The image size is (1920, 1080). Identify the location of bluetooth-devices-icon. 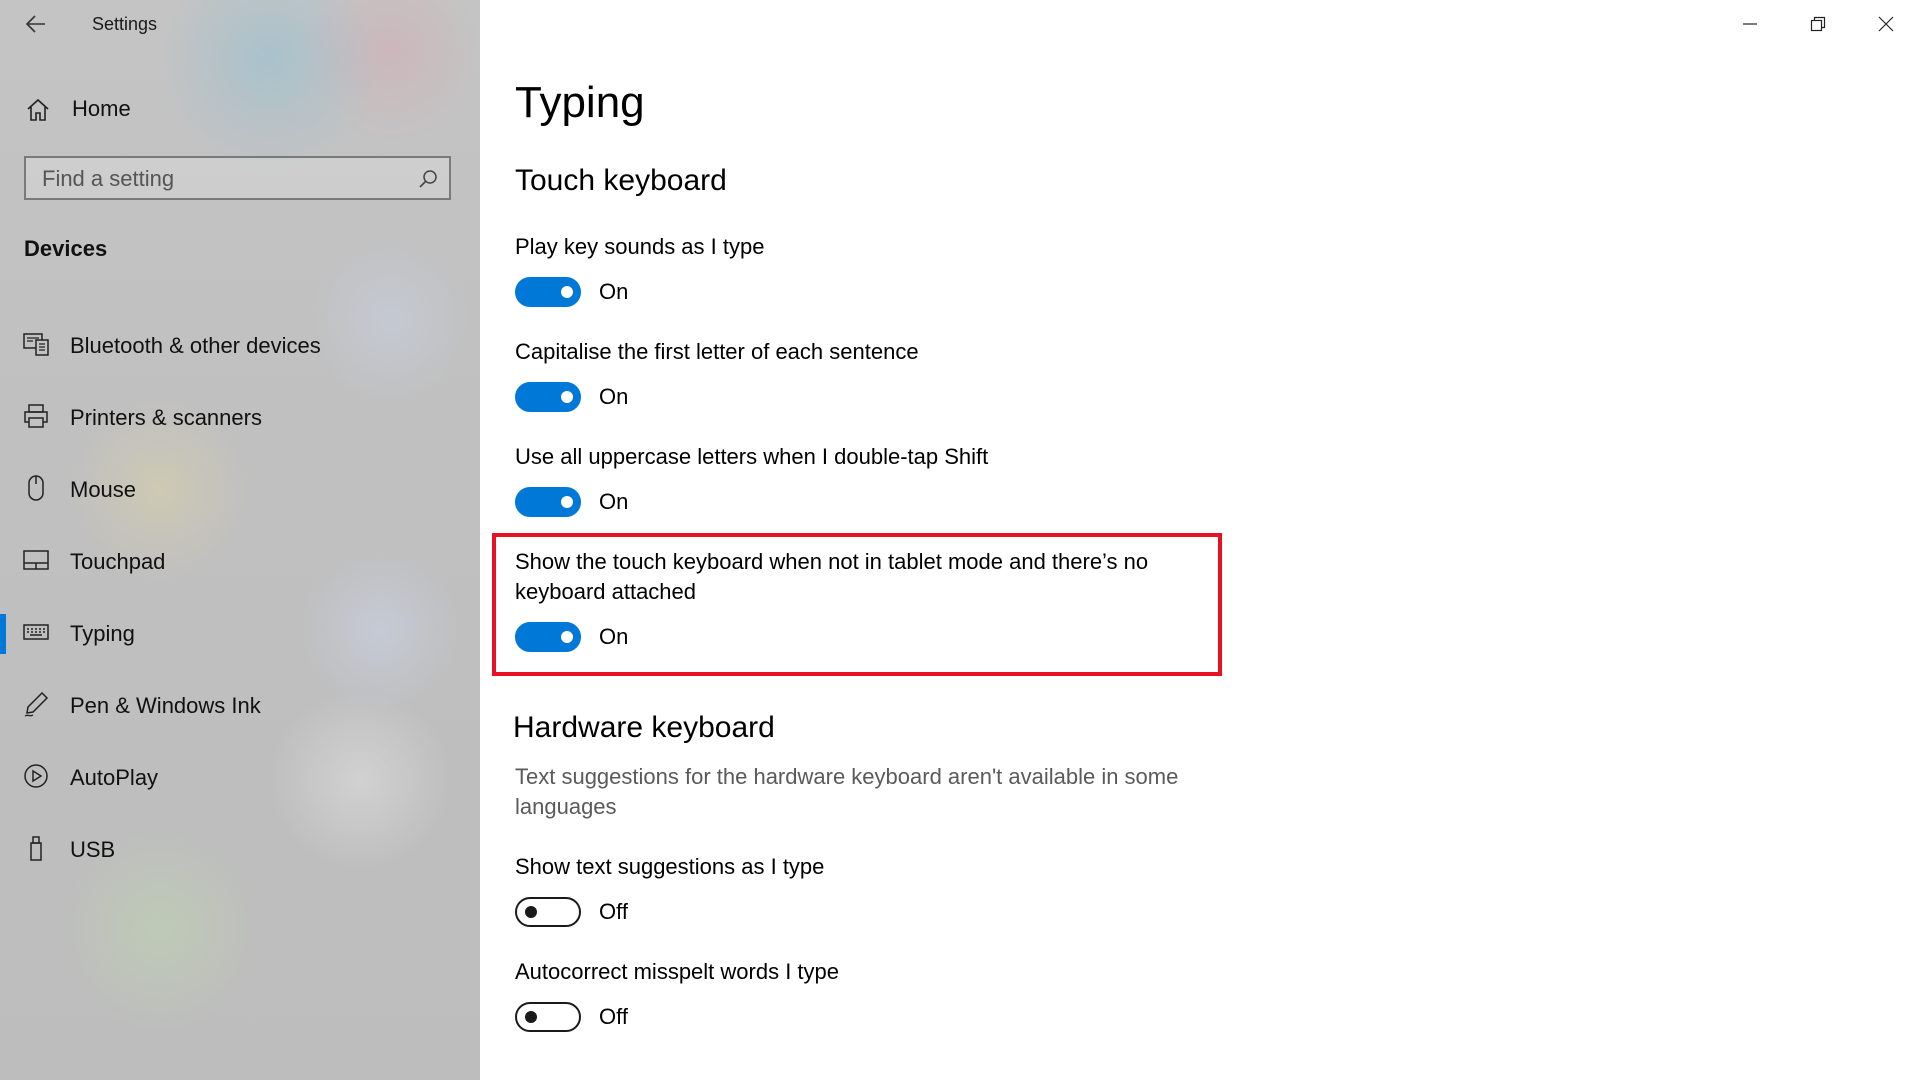
(36, 344).